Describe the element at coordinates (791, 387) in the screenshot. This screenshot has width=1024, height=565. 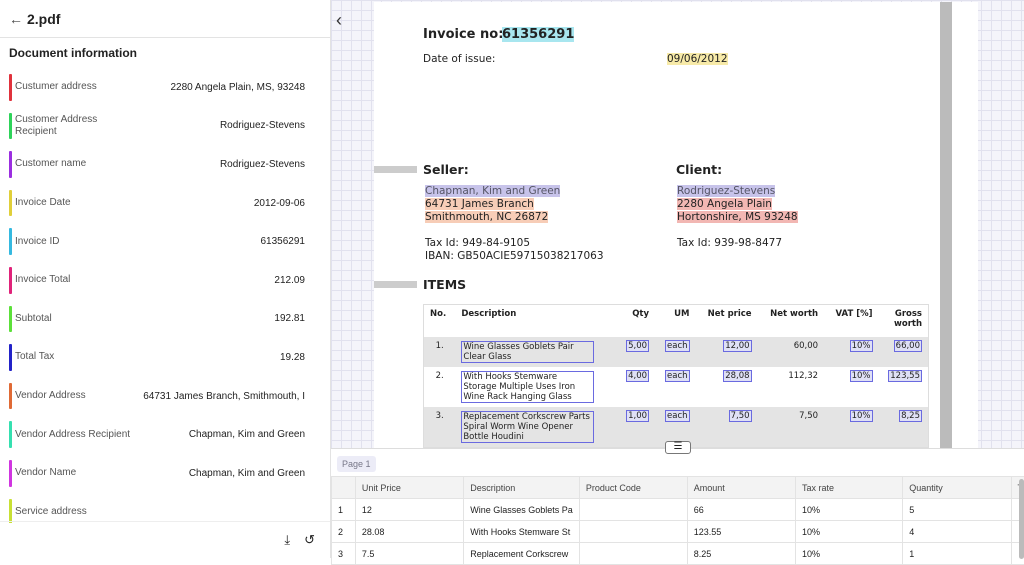
I see `table-cell: 112,32` at that location.